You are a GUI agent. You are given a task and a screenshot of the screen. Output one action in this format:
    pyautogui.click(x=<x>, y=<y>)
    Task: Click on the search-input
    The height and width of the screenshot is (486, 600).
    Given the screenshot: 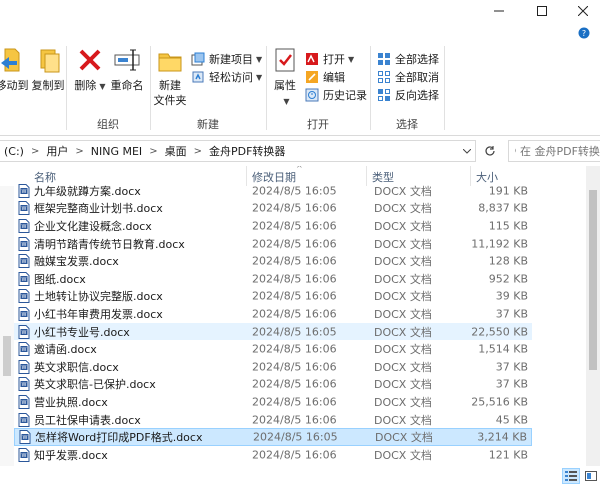 What is the action you would take?
    pyautogui.click(x=560, y=151)
    